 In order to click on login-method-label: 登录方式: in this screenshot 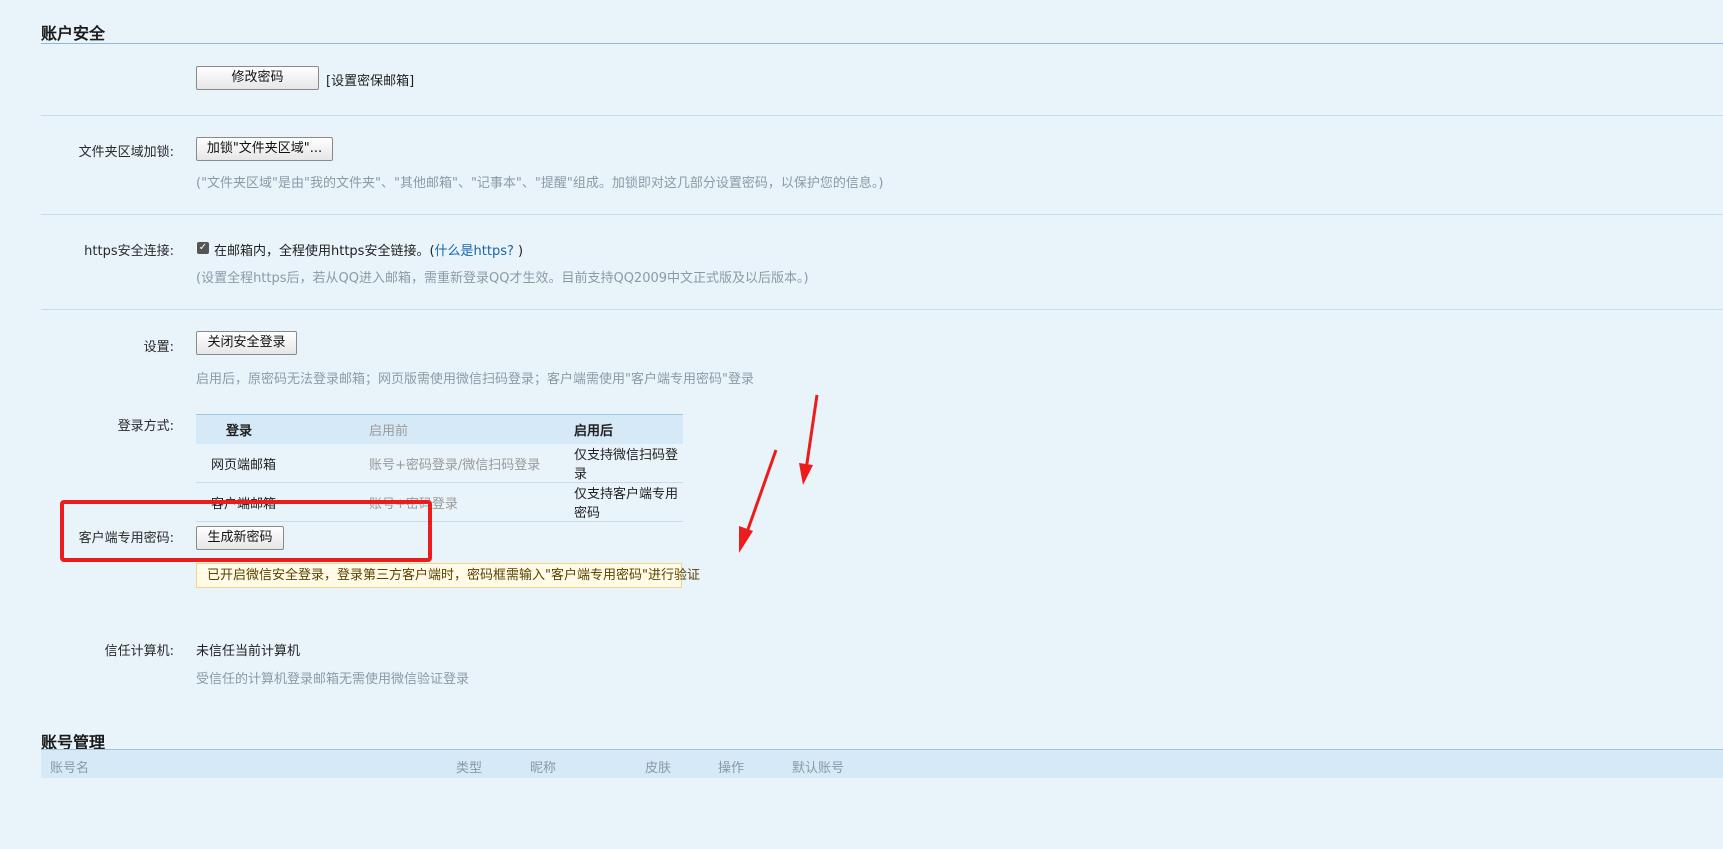, I will do `click(145, 426)`.